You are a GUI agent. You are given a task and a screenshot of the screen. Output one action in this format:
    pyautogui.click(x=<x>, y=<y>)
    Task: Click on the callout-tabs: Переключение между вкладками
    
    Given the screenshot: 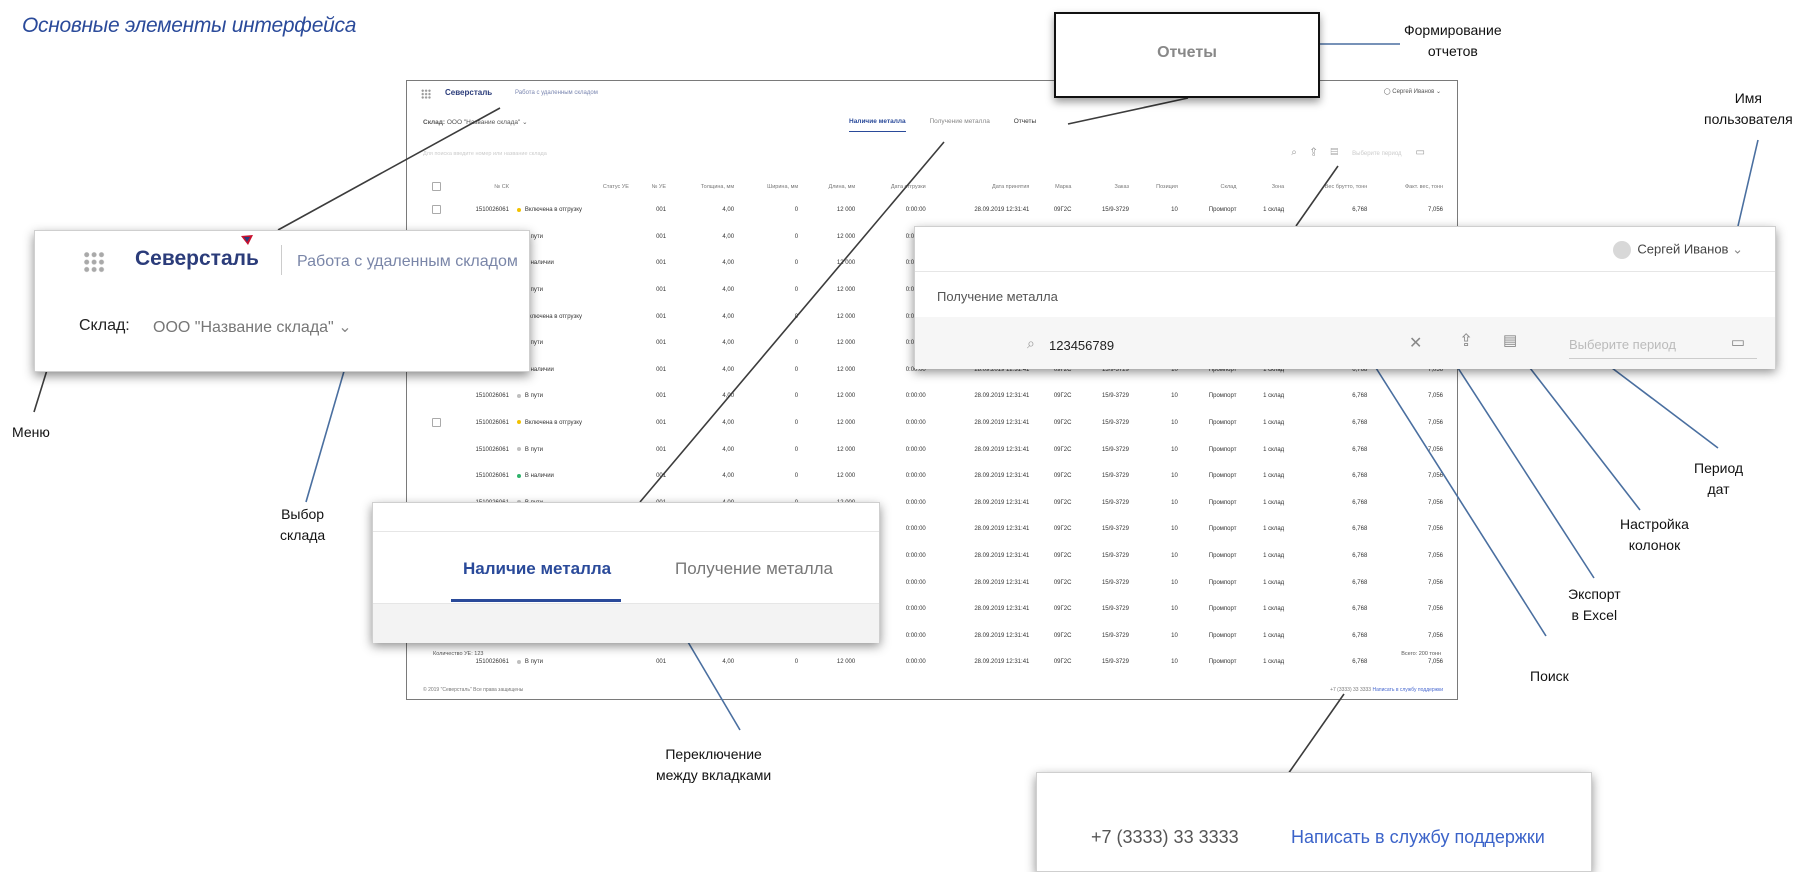 What is the action you would take?
    pyautogui.click(x=713, y=765)
    